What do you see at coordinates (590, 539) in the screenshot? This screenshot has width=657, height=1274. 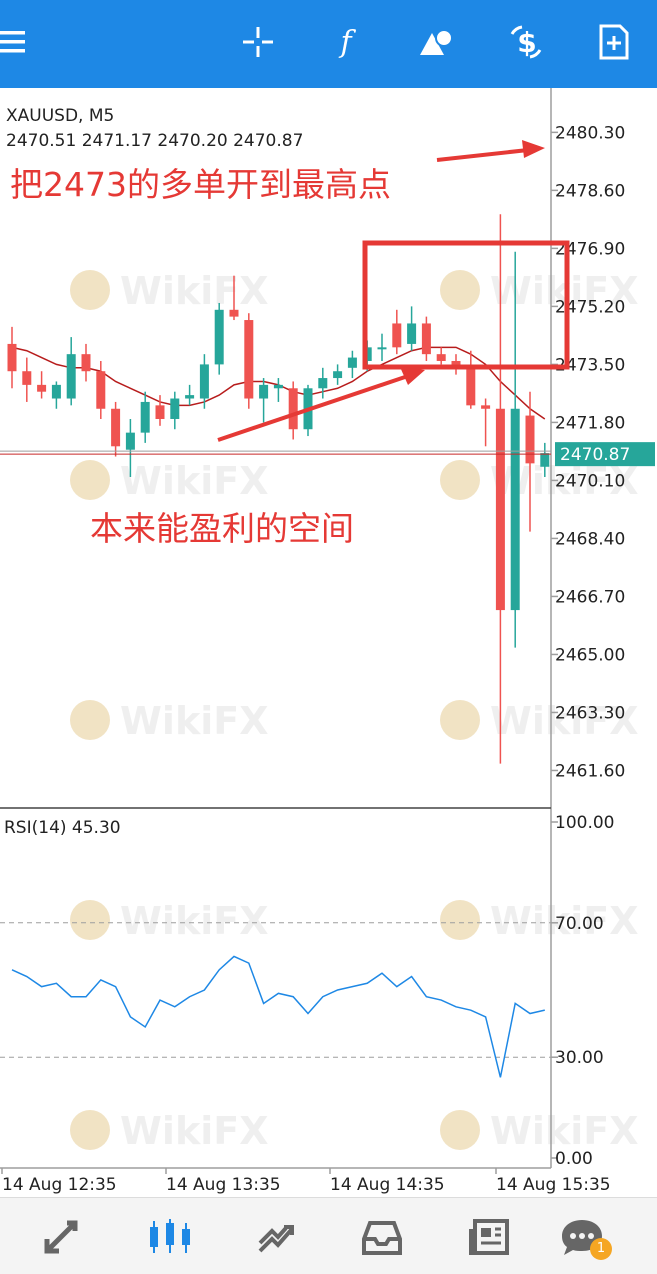 I see `price-tick-label: 2468.40` at bounding box center [590, 539].